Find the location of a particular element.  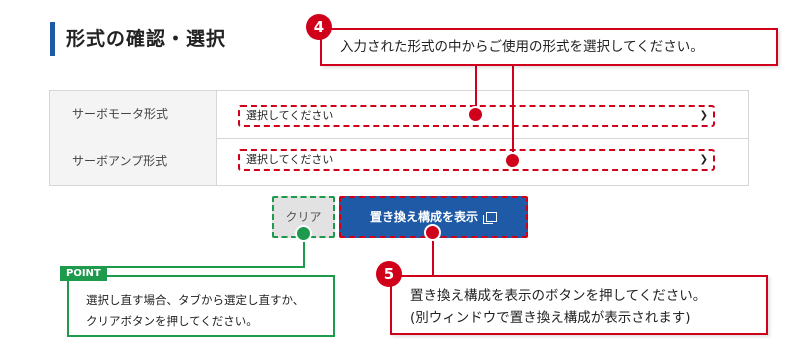

servo-motor-select-value: 選択してください is located at coordinates (290, 115).